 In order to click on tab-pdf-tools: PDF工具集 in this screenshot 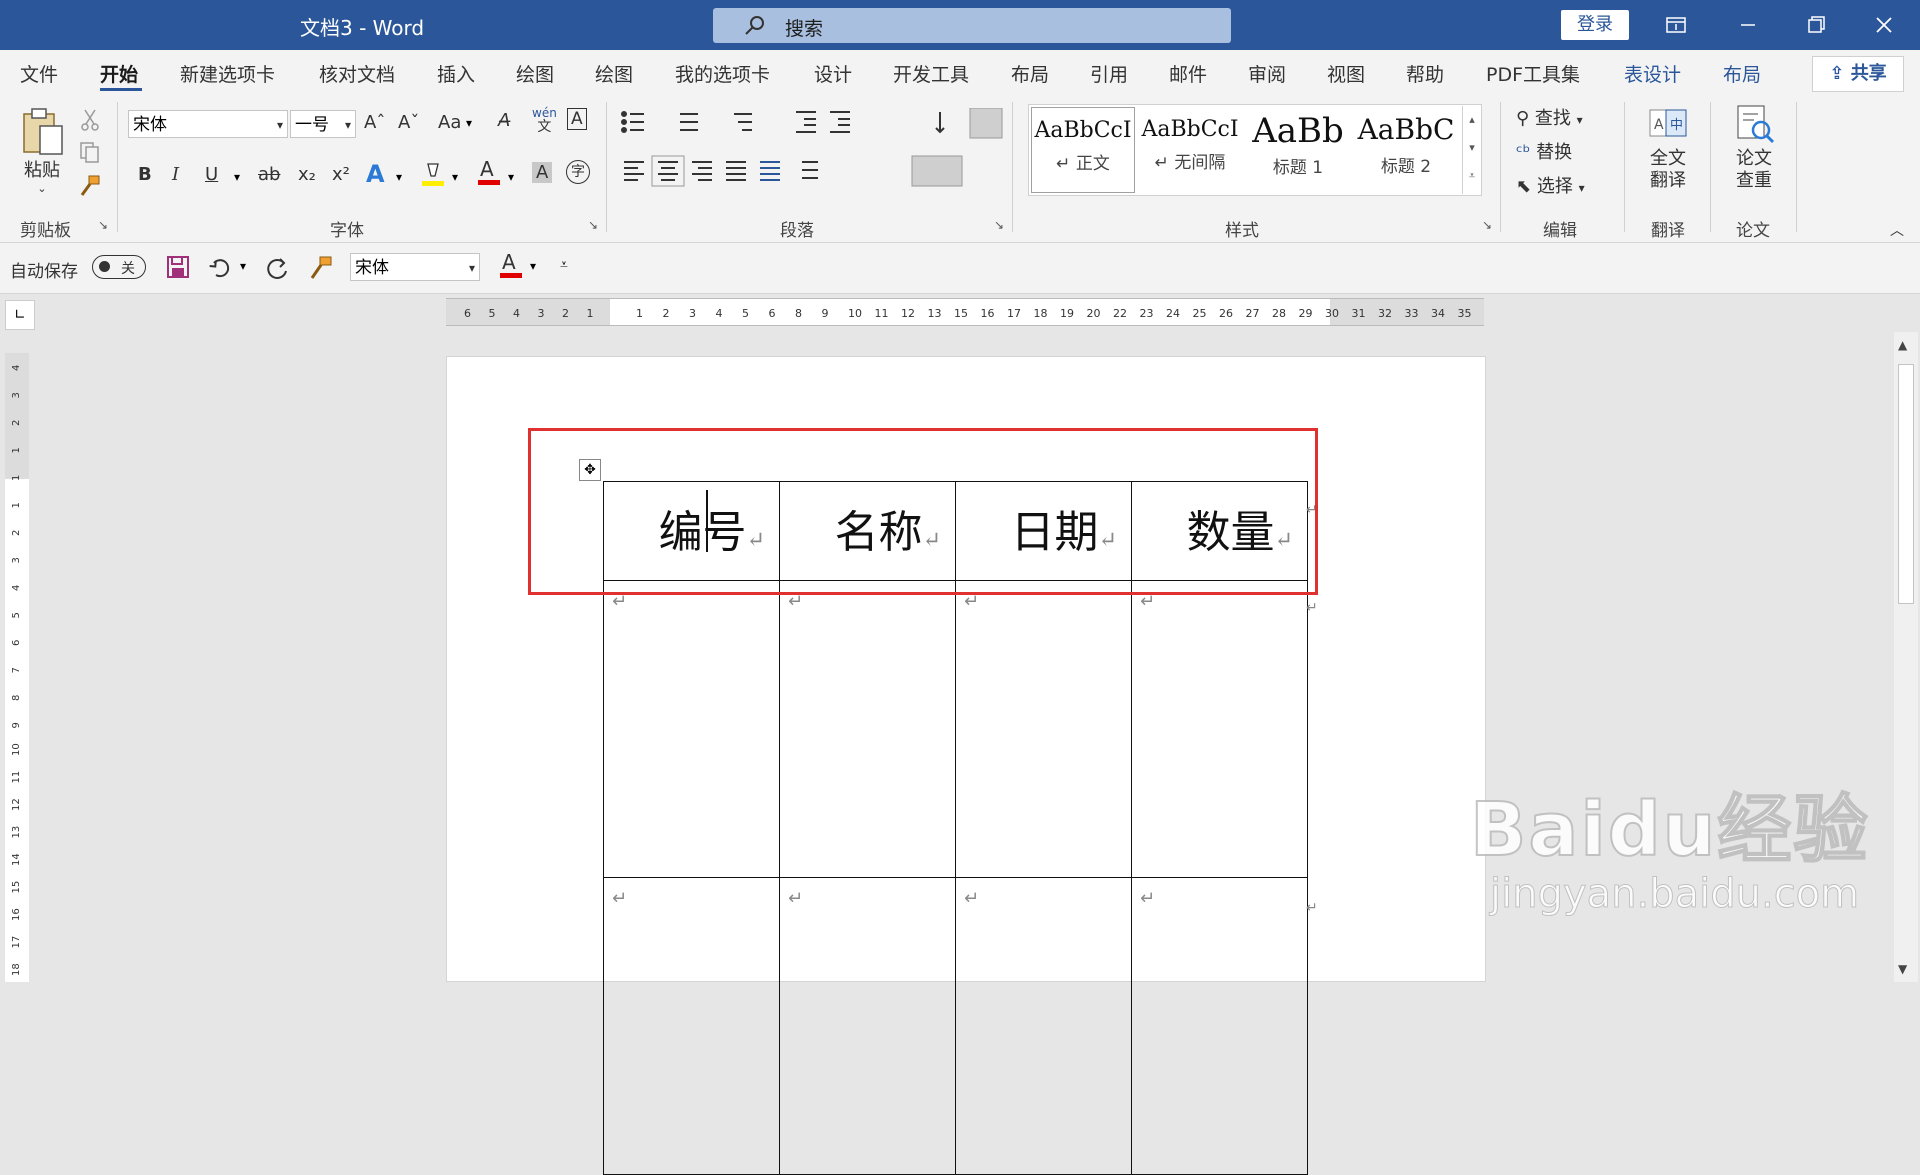, I will do `click(1533, 73)`.